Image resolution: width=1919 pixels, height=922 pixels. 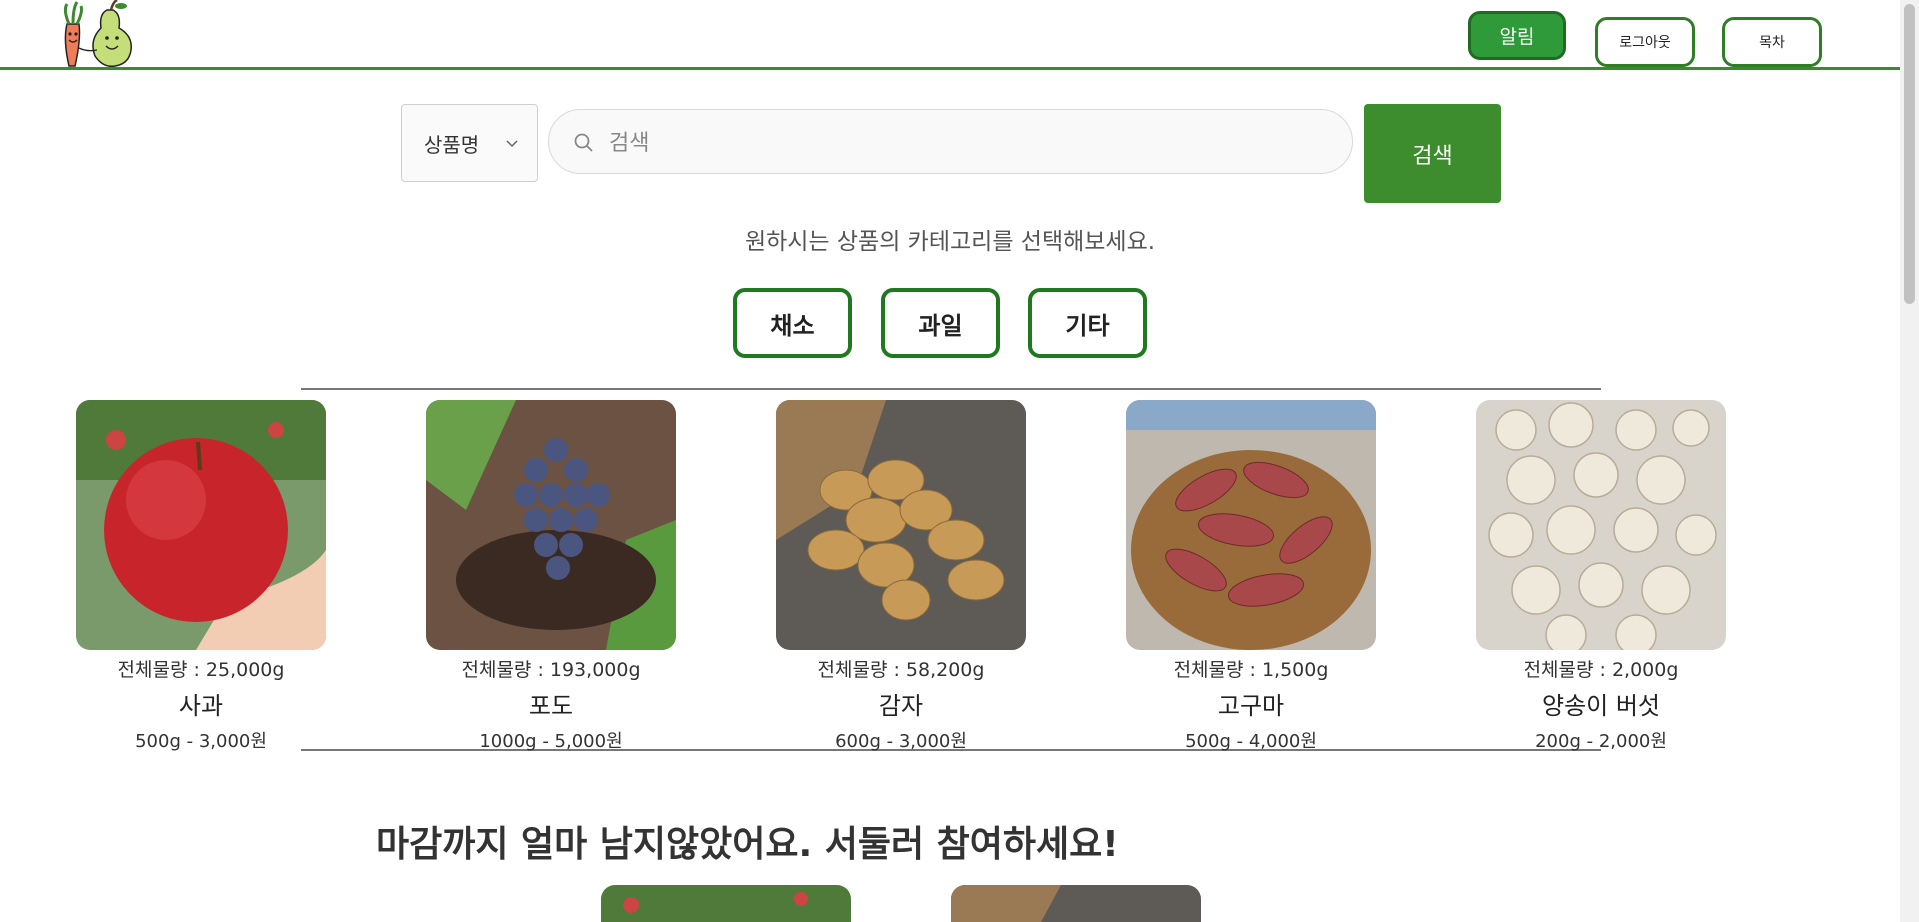 I want to click on search-type-select: 상품명, so click(x=469, y=143).